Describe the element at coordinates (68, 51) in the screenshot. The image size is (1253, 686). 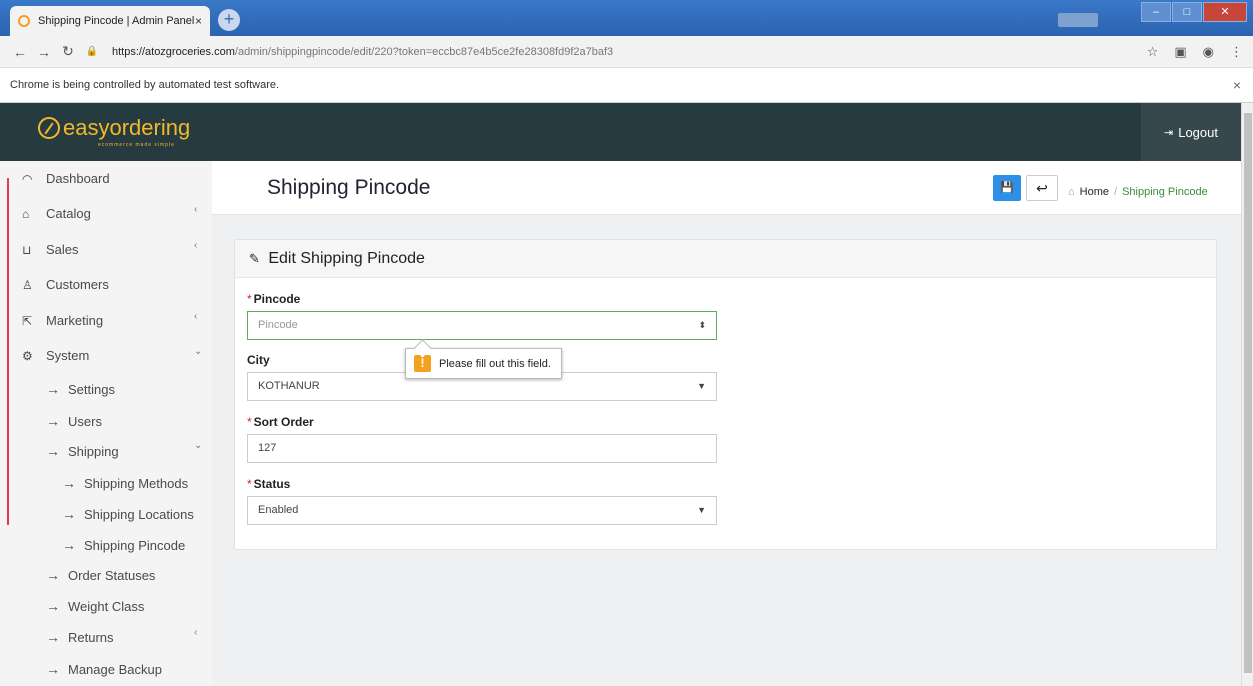
I see `reload-icon: ↻` at that location.